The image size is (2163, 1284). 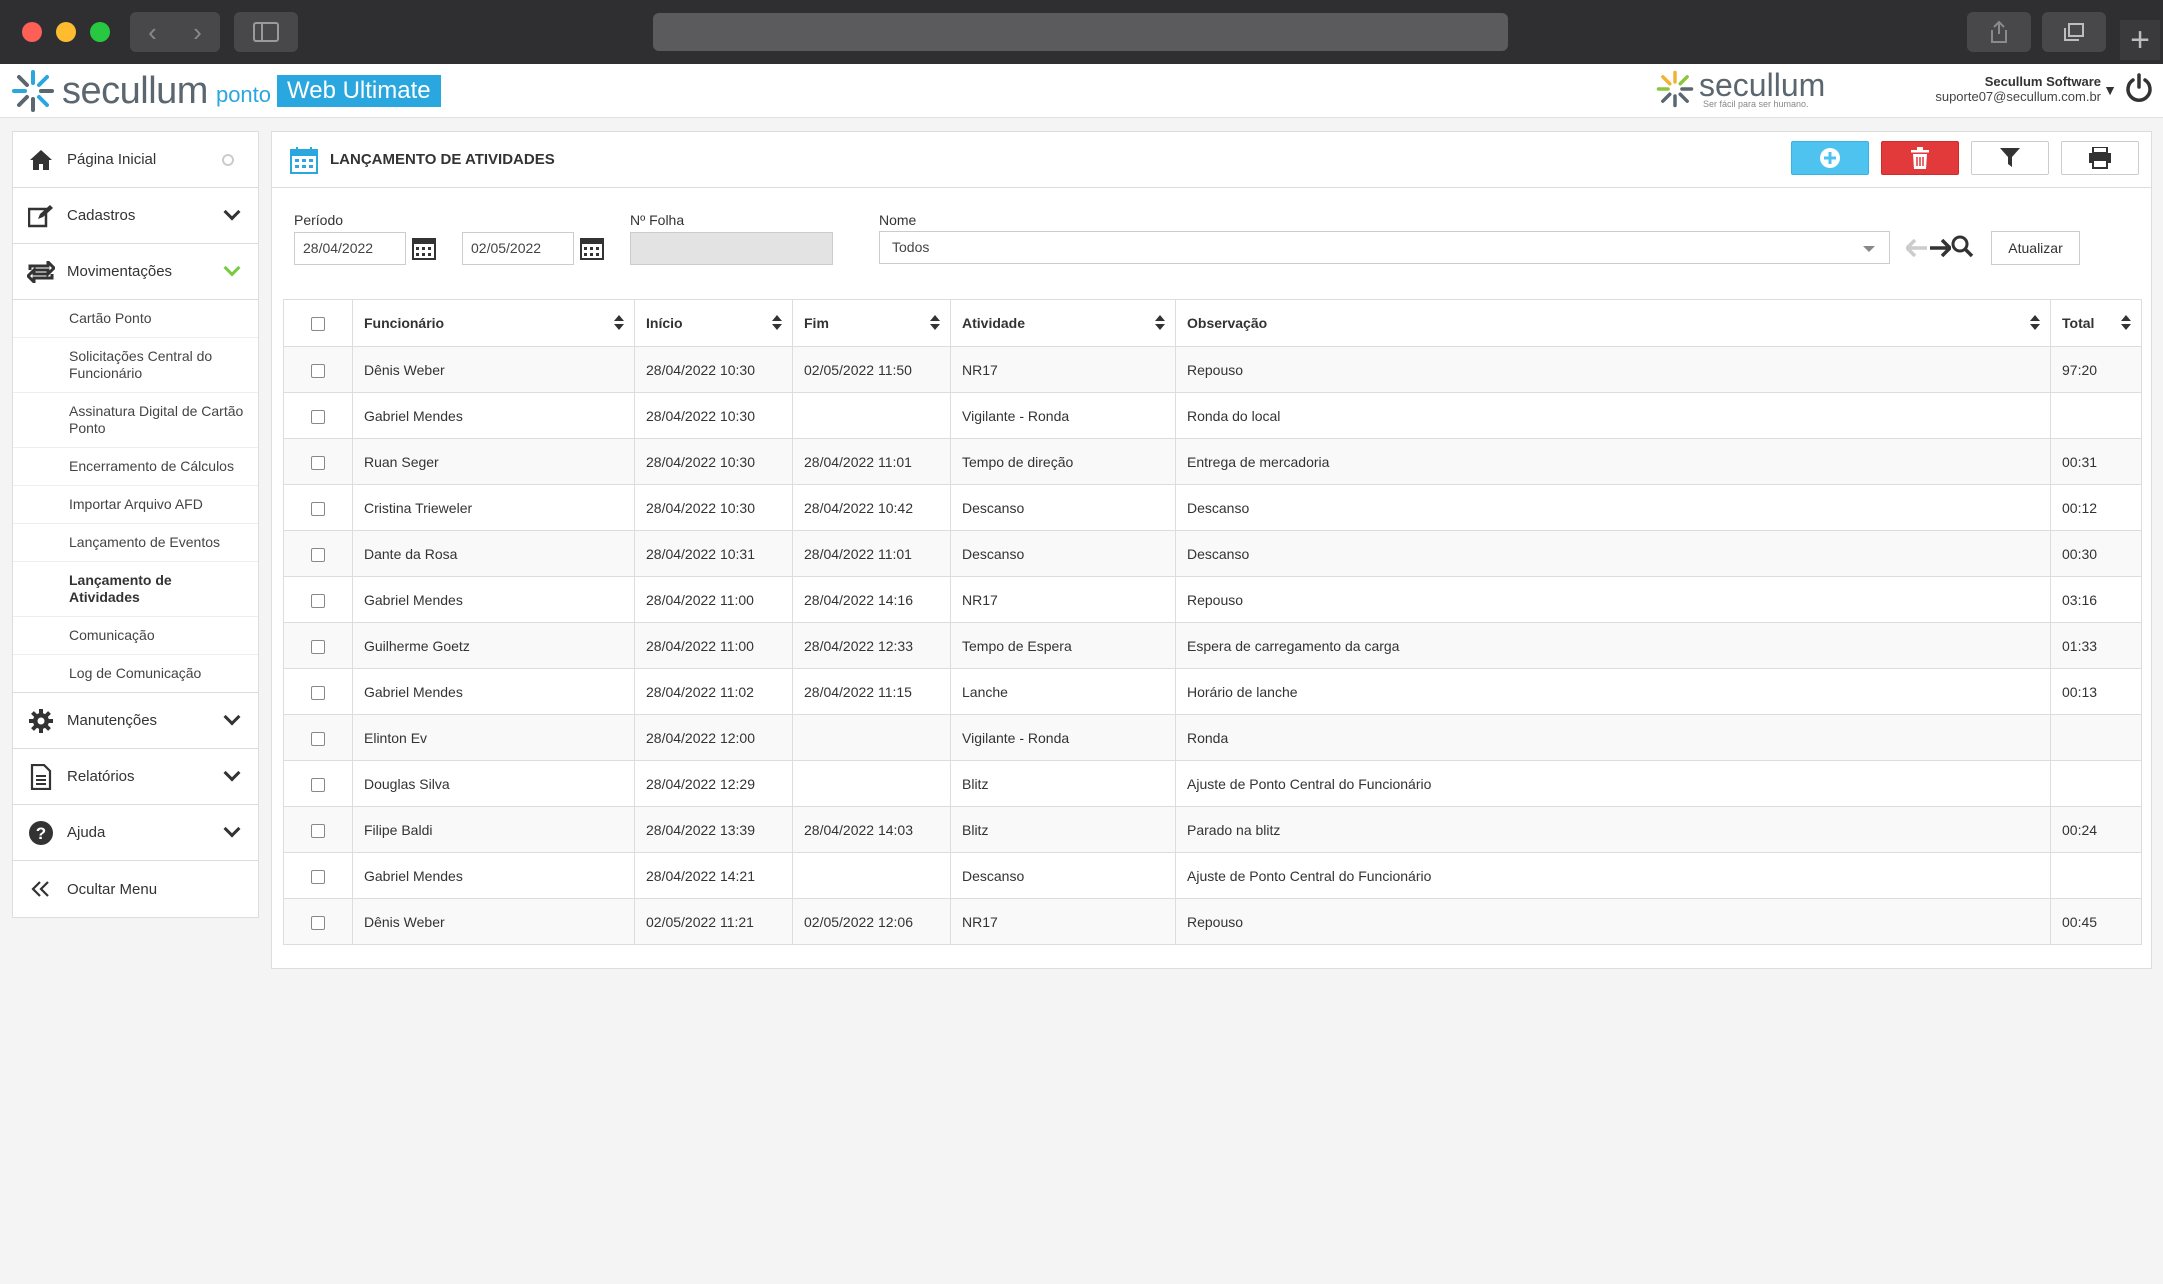 What do you see at coordinates (493, 829) in the screenshot?
I see `table-cell: Filipe Baldi` at bounding box center [493, 829].